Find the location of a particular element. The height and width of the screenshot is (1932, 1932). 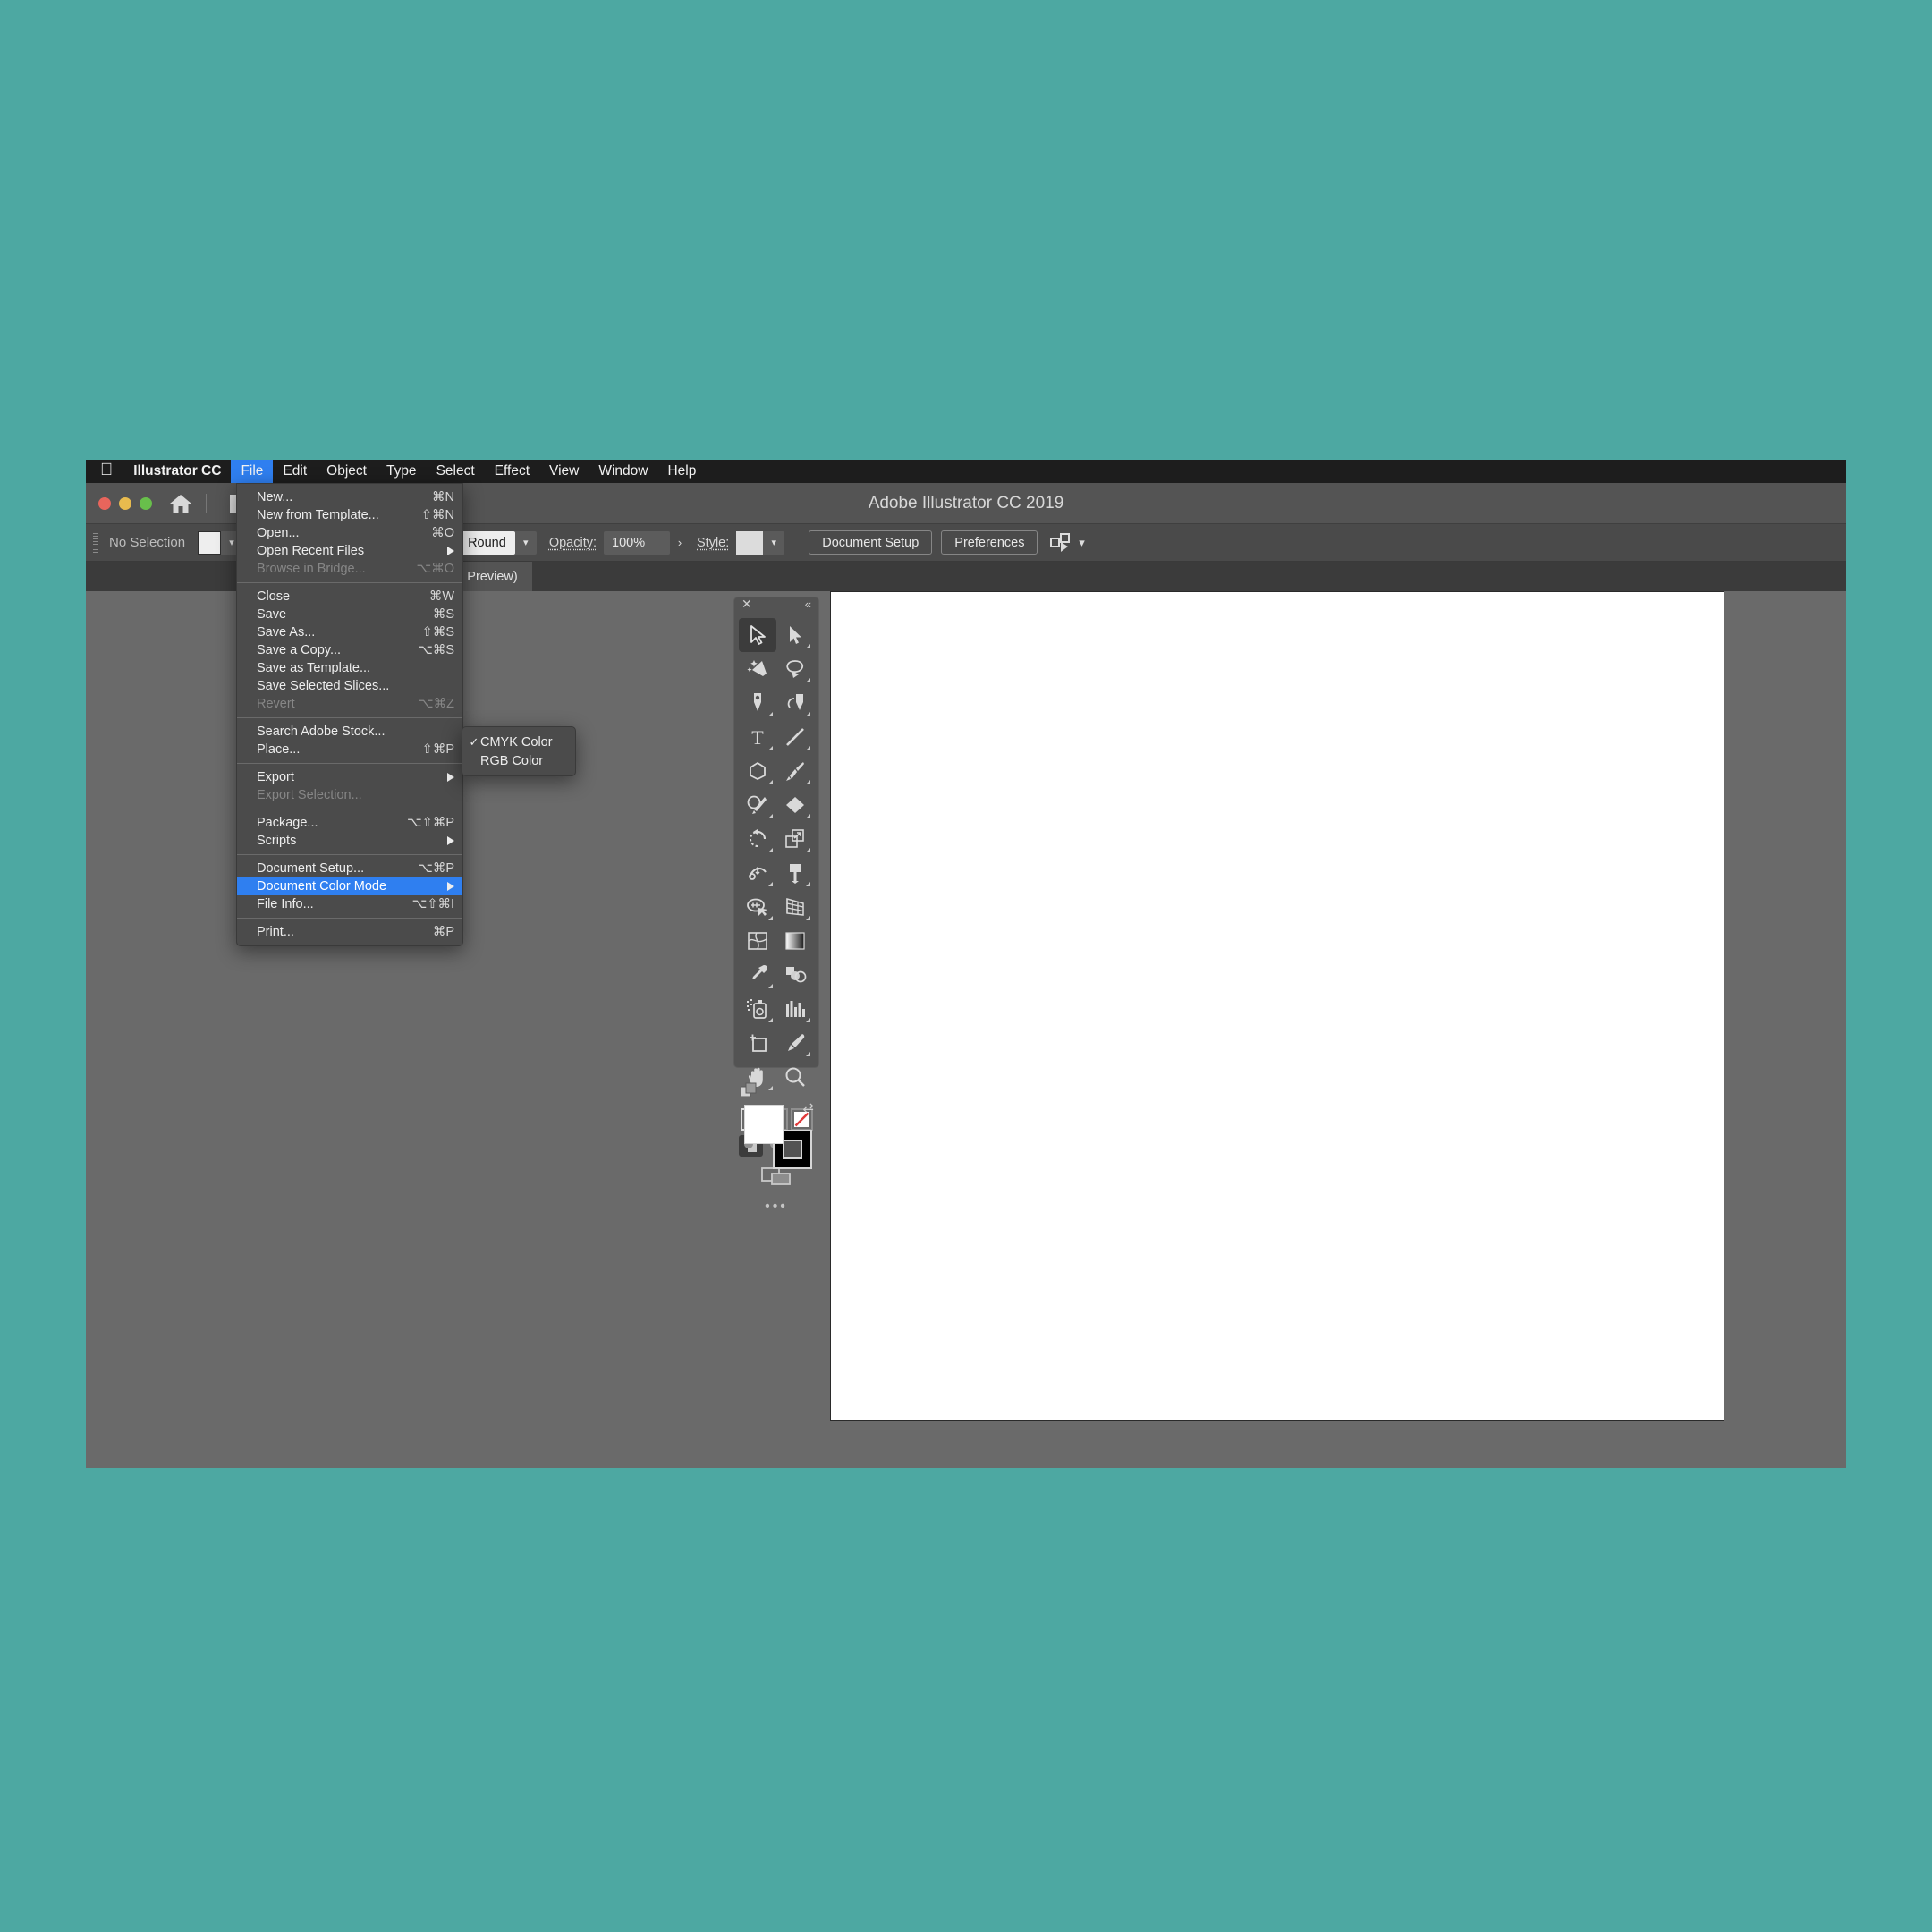

menu-help: Help is located at coordinates (681, 471).